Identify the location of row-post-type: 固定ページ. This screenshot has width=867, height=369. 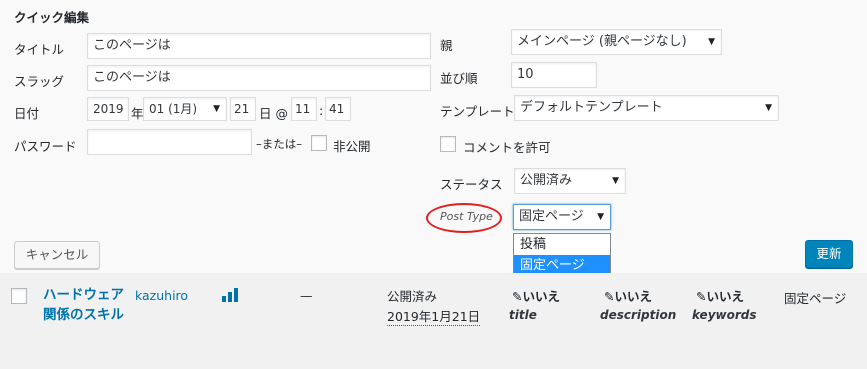
(815, 298).